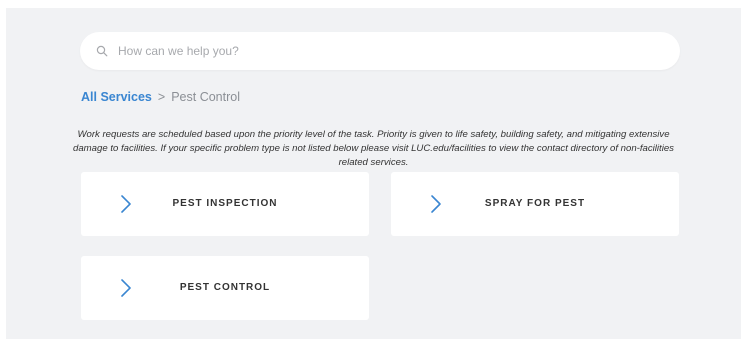 The height and width of the screenshot is (339, 741). What do you see at coordinates (116, 97) in the screenshot?
I see `breadcrumb-all-services-link: All Services` at bounding box center [116, 97].